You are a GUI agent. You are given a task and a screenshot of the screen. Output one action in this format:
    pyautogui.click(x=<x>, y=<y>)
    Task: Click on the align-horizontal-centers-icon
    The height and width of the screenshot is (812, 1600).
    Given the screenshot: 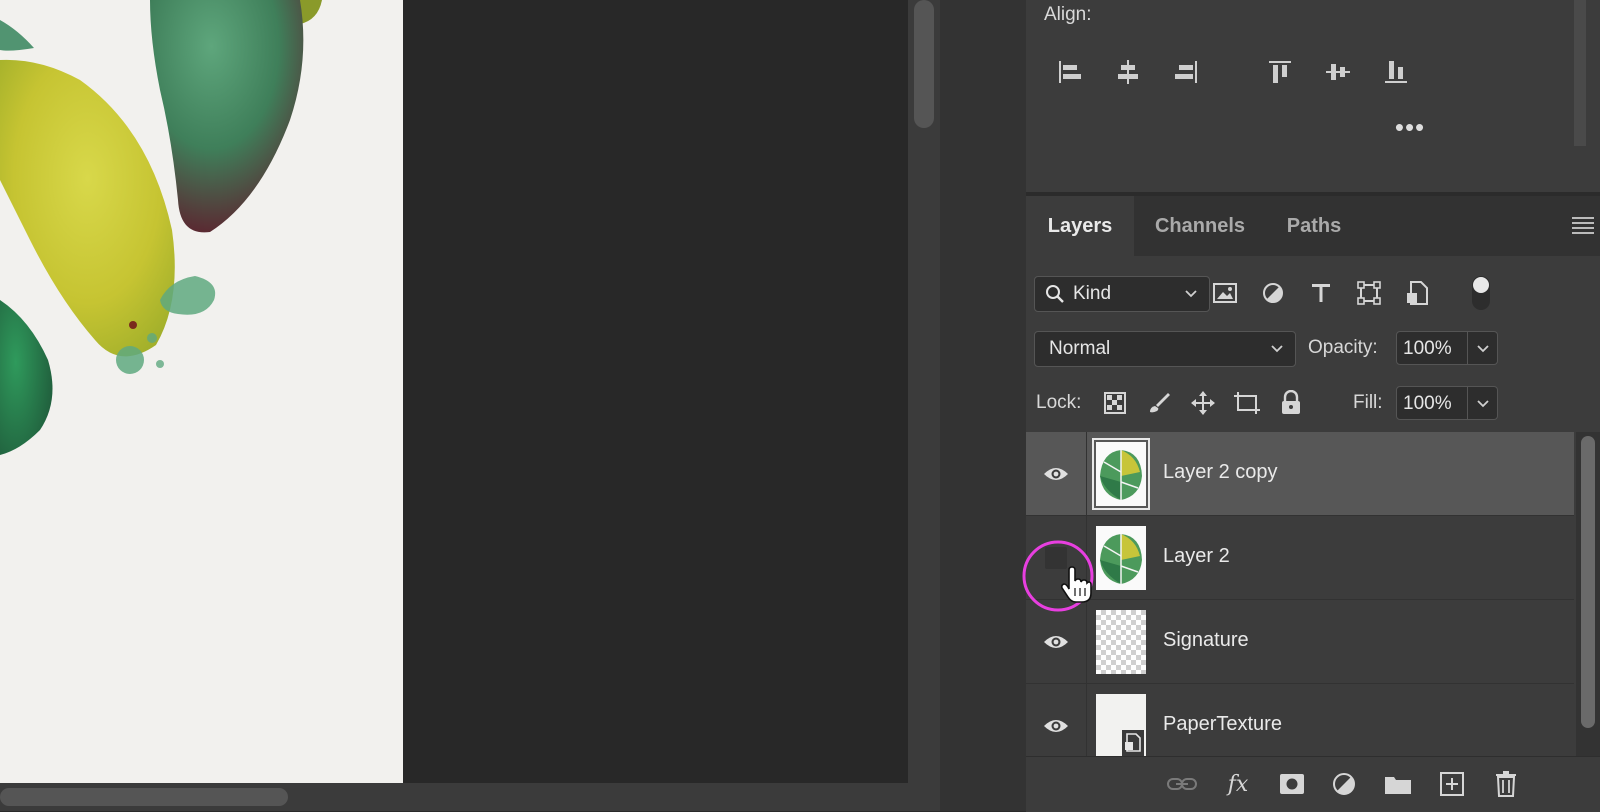 What is the action you would take?
    pyautogui.click(x=1128, y=72)
    